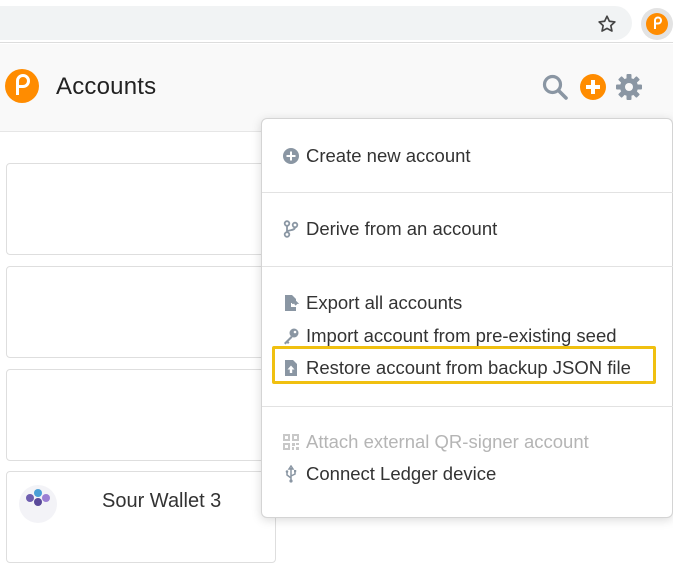 This screenshot has height=563, width=673. What do you see at coordinates (22, 86) in the screenshot?
I see `polkadot-logo-icon` at bounding box center [22, 86].